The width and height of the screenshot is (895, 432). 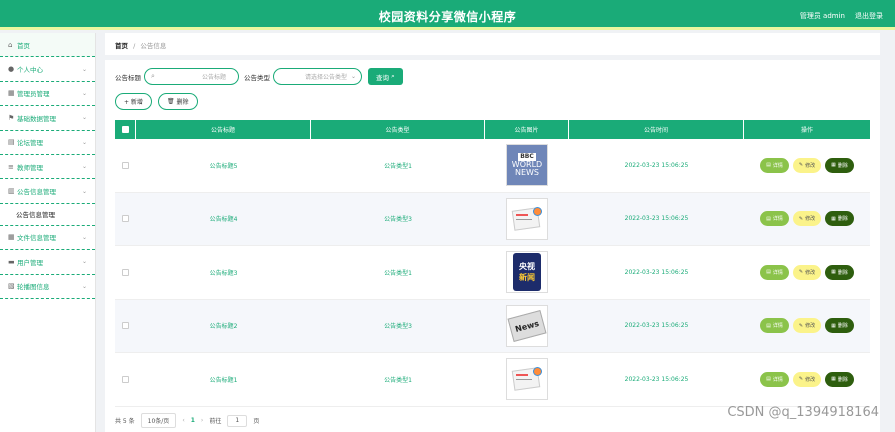 I want to click on header-title: 公告标题, so click(x=223, y=129).